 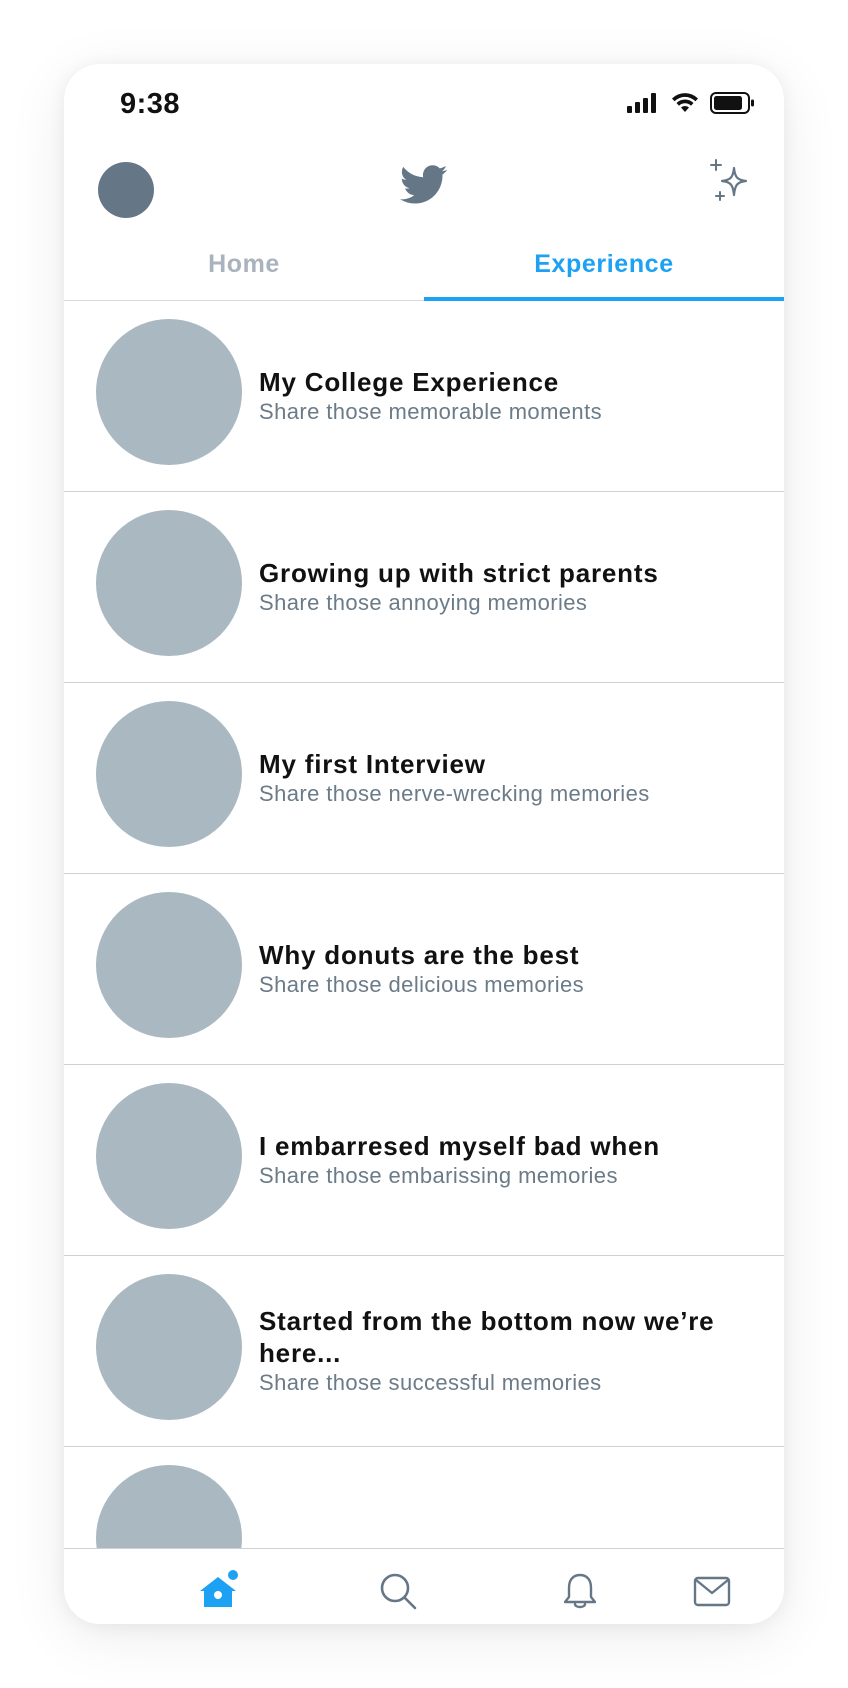 What do you see at coordinates (604, 270) in the screenshot?
I see `tab-experience: Experience` at bounding box center [604, 270].